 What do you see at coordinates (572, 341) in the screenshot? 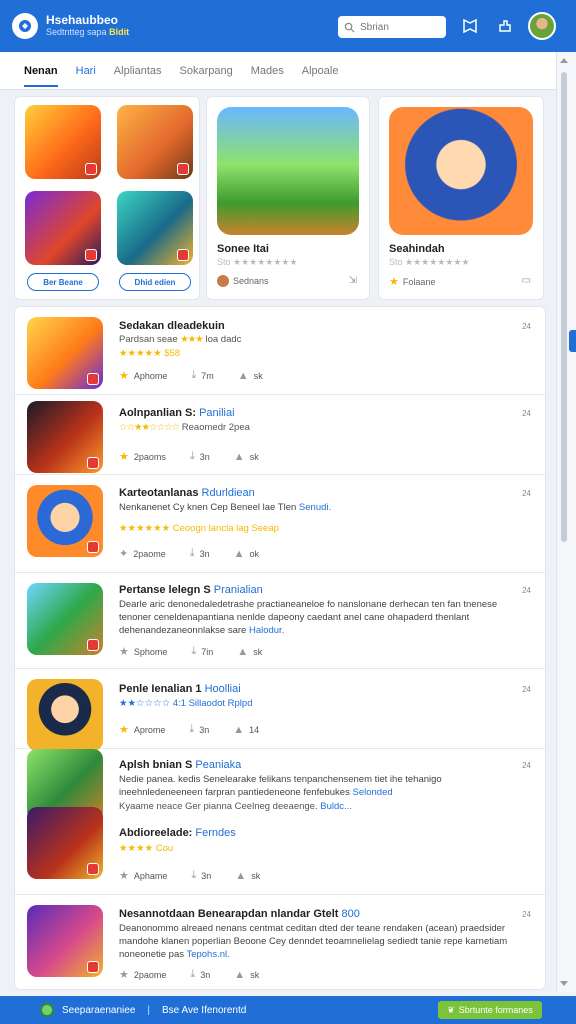
I see `side-panel-handle` at bounding box center [572, 341].